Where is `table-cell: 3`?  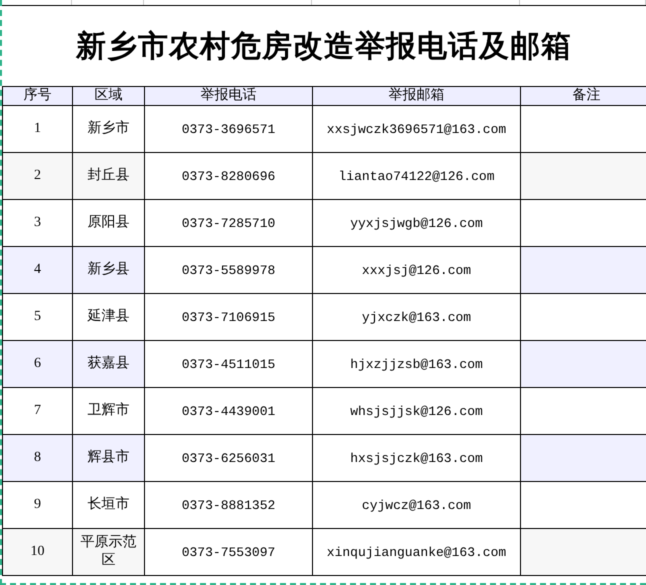
table-cell: 3 is located at coordinates (37, 223).